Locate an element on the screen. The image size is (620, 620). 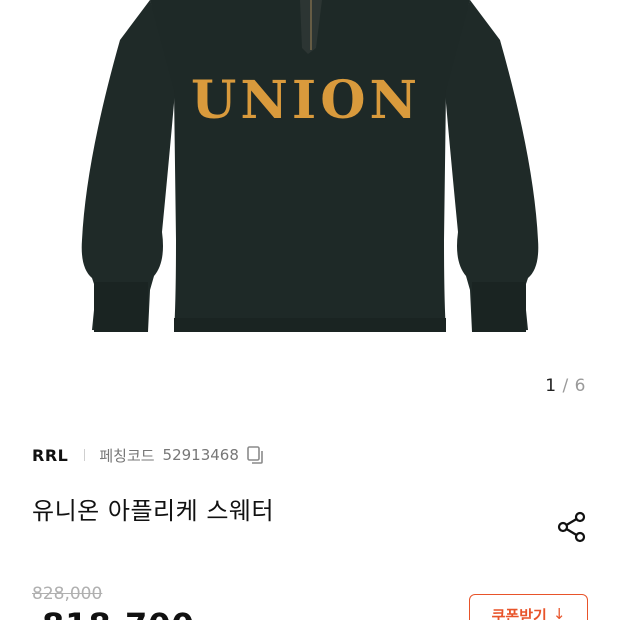
right-cuff is located at coordinates (499, 307).